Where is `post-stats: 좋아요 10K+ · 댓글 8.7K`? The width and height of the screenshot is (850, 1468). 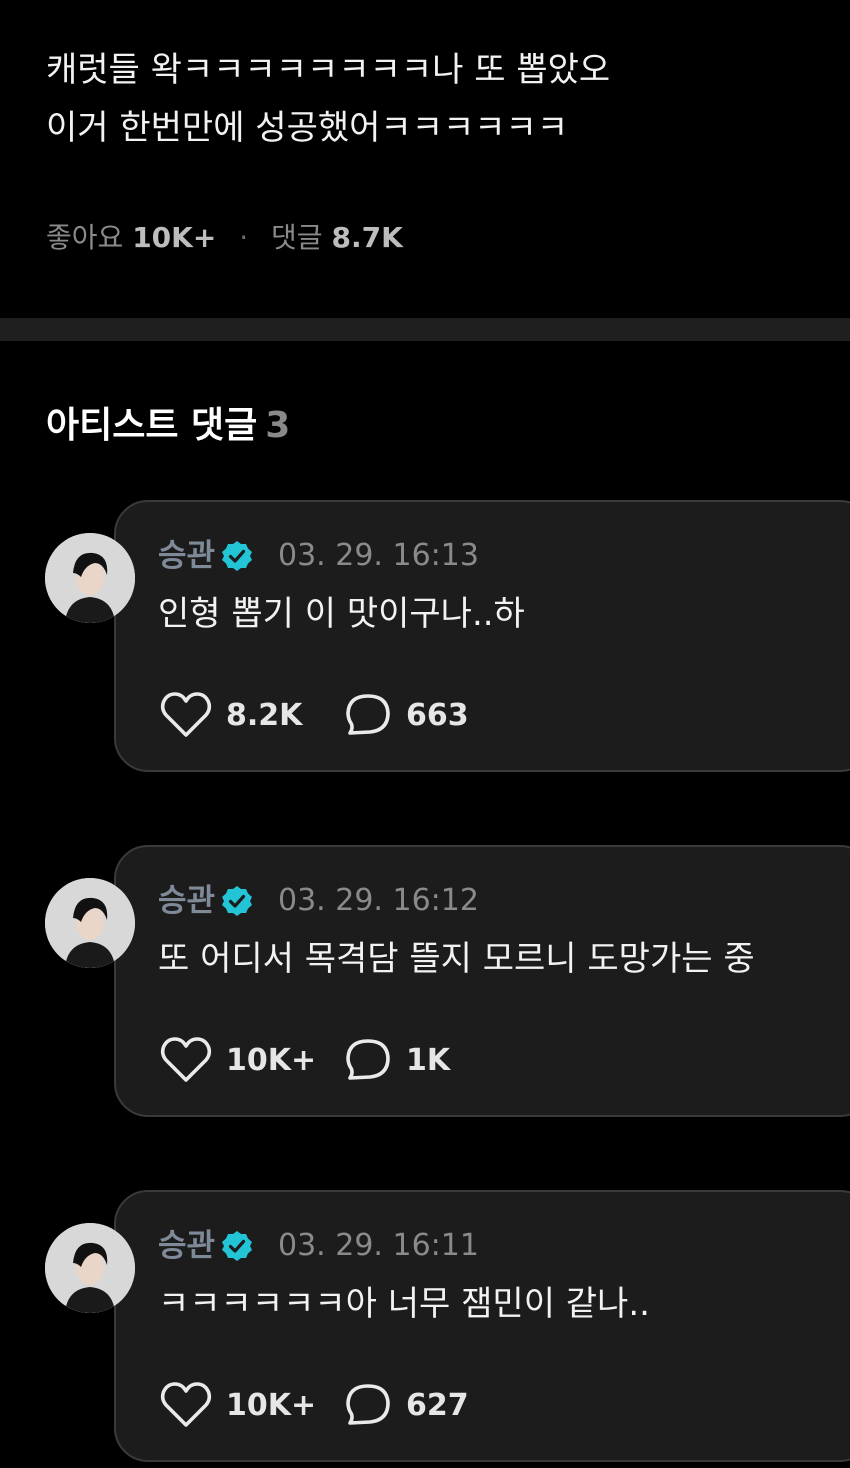
post-stats: 좋아요 10K+ · 댓글 8.7K is located at coordinates (224, 238).